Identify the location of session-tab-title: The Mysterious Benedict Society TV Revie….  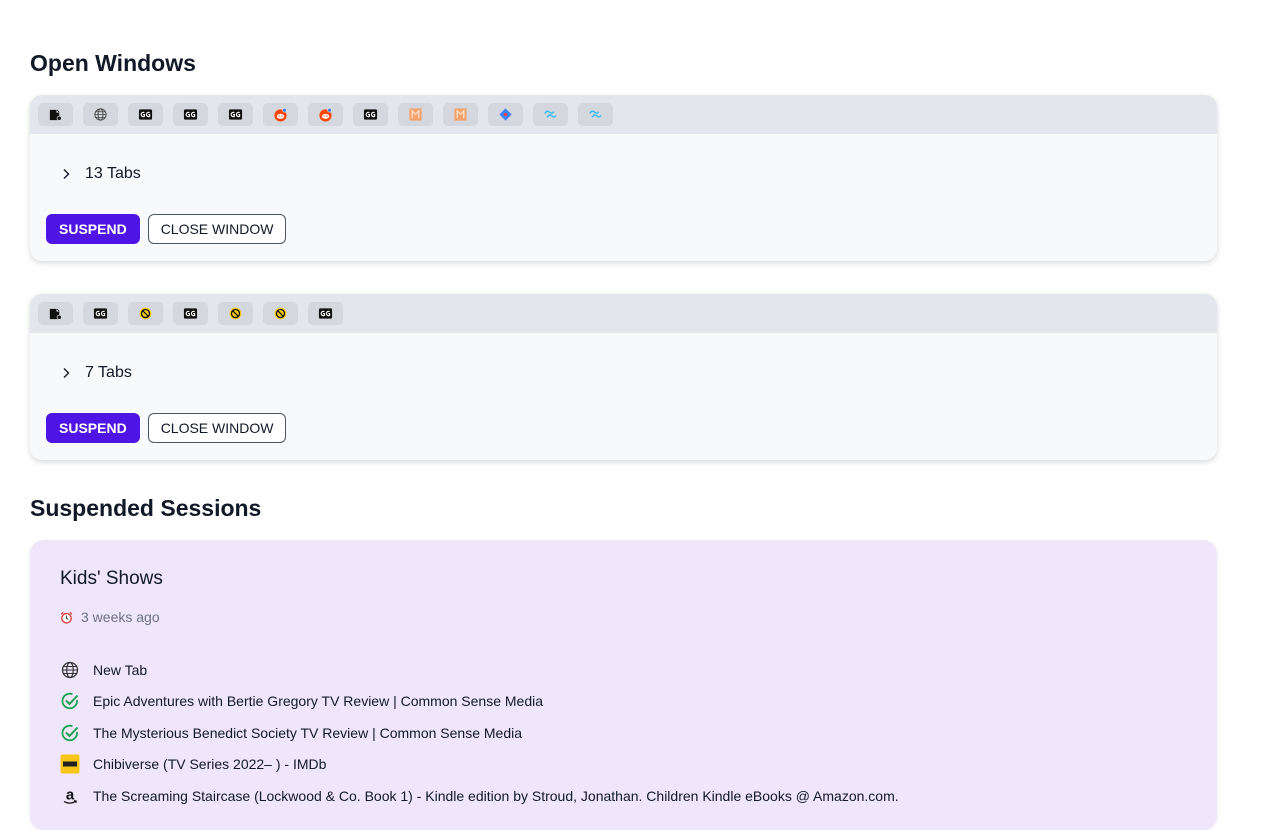
(308, 732).